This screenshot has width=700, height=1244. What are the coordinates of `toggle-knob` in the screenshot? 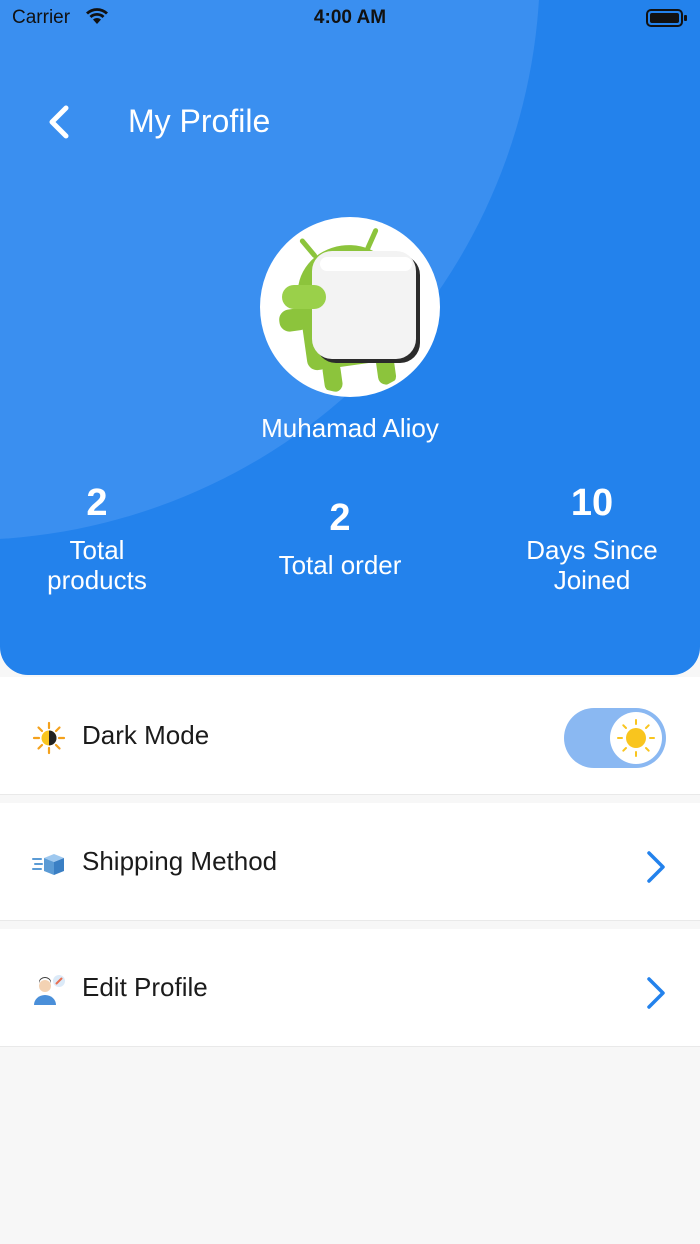 It's located at (636, 738).